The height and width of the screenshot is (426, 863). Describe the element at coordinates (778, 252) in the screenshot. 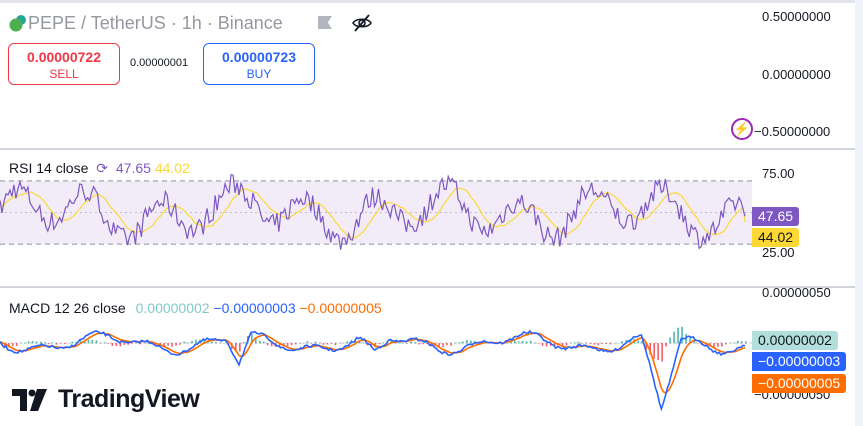

I see `rsi-tick: 25.00` at that location.